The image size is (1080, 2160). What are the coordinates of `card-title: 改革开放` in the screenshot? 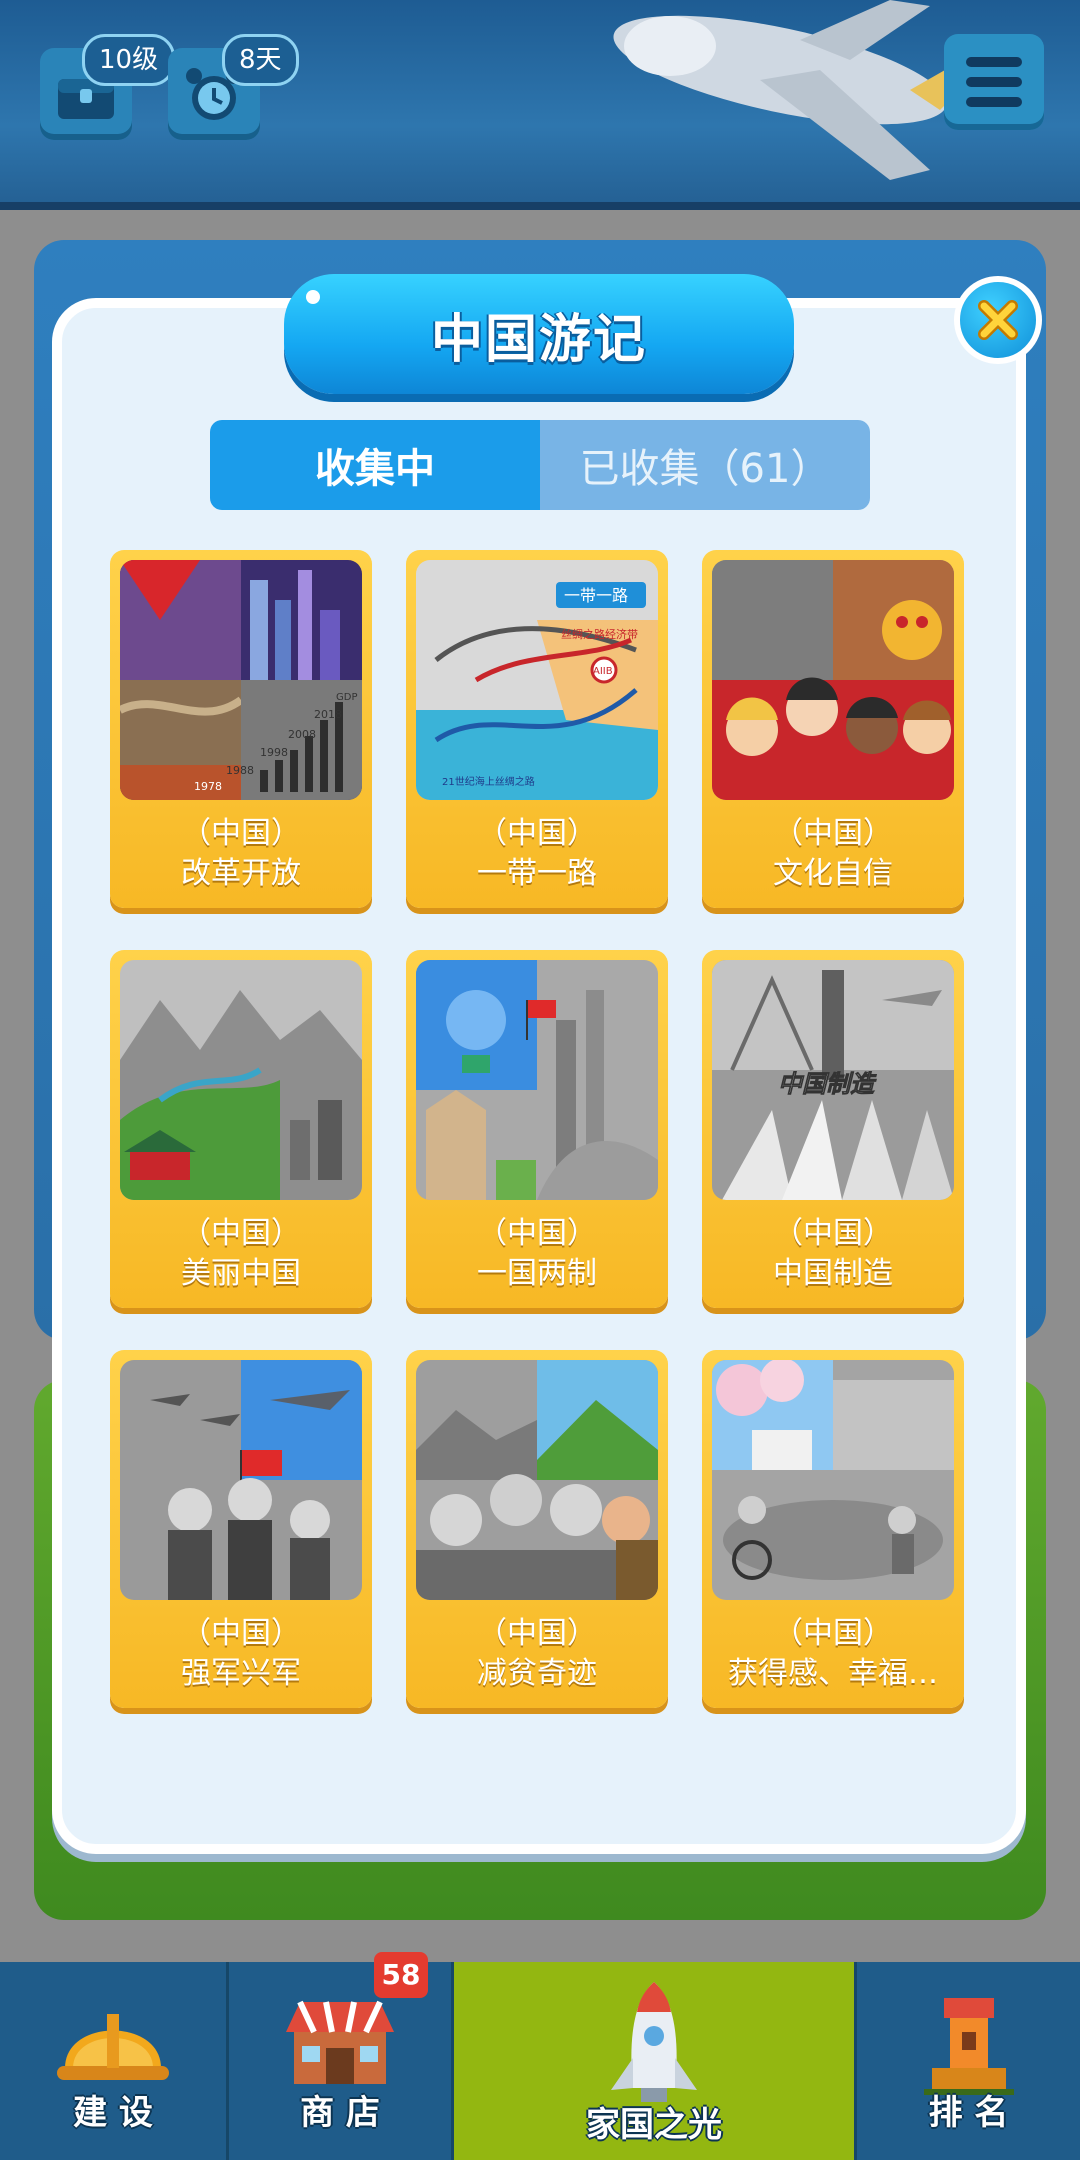 It's located at (241, 873).